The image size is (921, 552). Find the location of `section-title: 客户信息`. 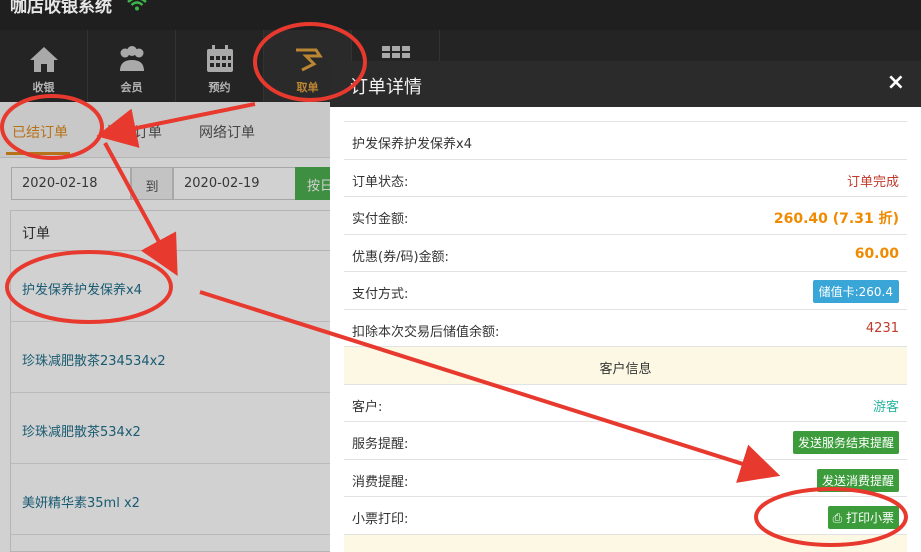

section-title: 客户信息 is located at coordinates (625, 369).